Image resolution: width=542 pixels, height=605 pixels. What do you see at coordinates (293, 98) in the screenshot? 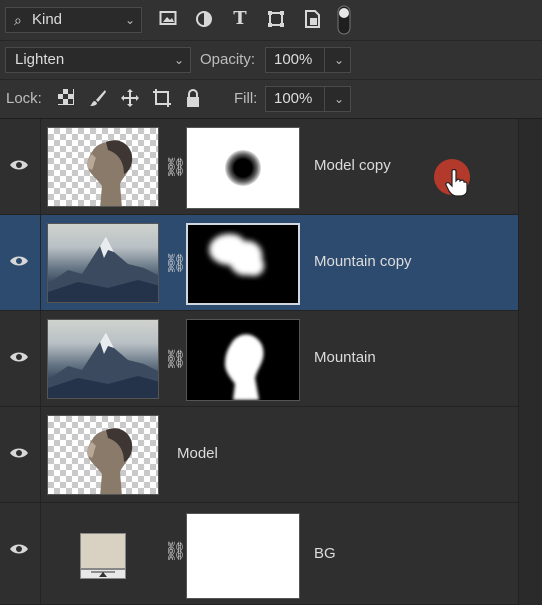
I see `fill-value: 100%` at bounding box center [293, 98].